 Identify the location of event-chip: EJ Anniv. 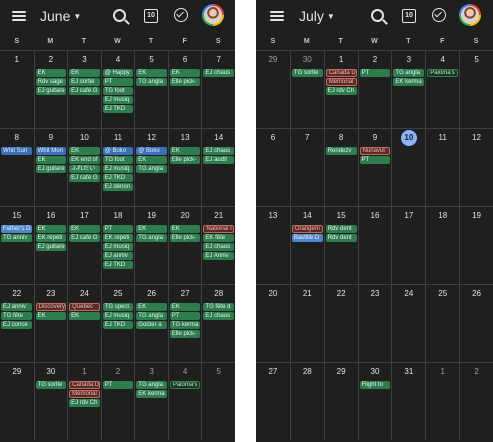
(218, 256).